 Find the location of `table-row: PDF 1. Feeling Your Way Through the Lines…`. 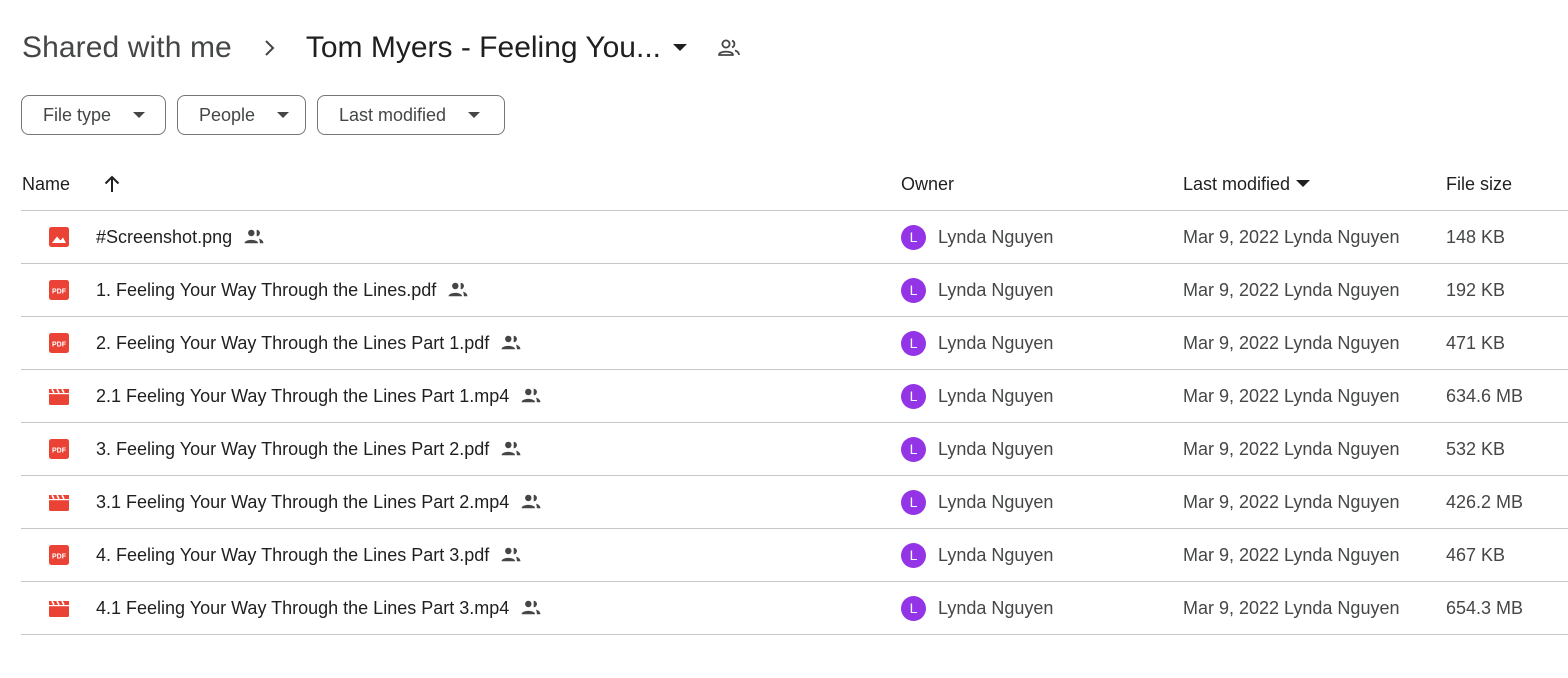

table-row: PDF 1. Feeling Your Way Through the Lines… is located at coordinates (794, 290).